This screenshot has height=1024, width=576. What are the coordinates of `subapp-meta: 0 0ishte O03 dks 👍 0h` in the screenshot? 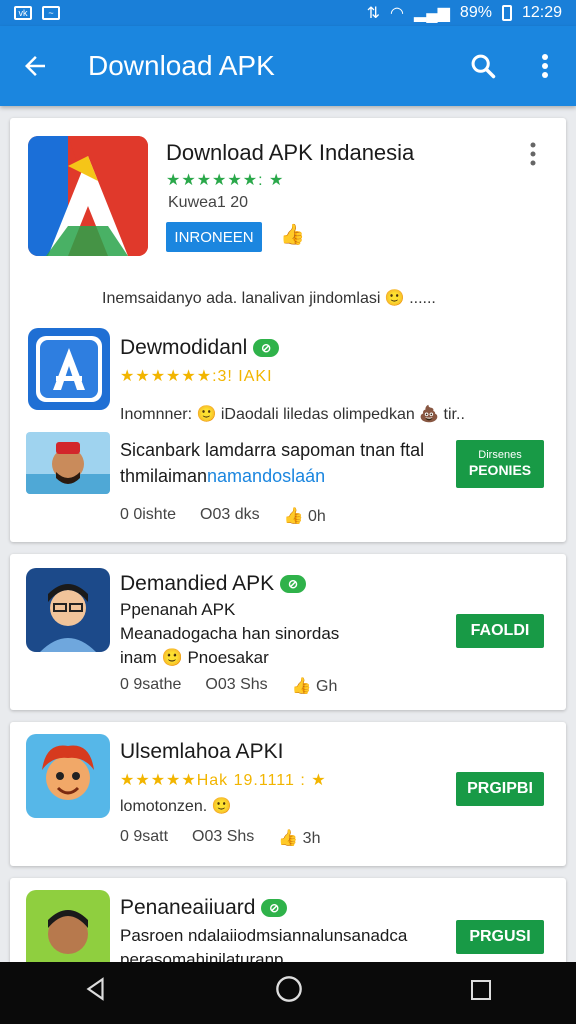 It's located at (223, 516).